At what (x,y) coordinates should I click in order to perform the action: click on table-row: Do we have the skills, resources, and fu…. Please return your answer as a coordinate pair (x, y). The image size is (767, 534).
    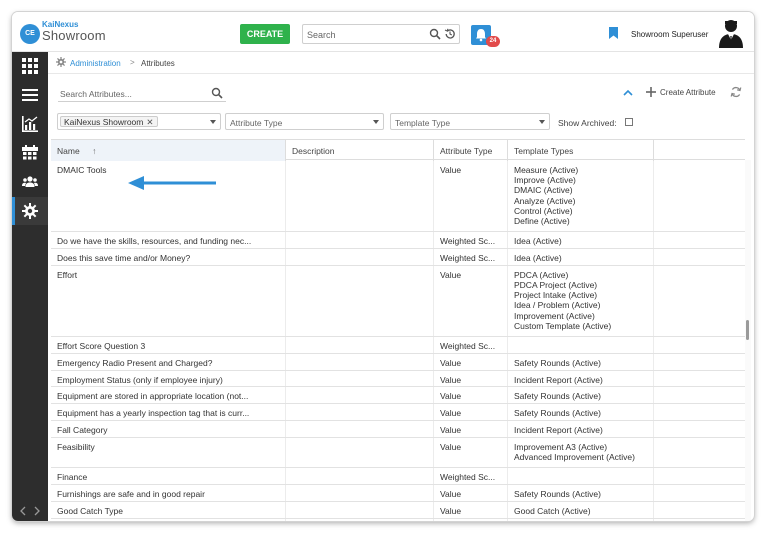
    Looking at the image, I should click on (398, 240).